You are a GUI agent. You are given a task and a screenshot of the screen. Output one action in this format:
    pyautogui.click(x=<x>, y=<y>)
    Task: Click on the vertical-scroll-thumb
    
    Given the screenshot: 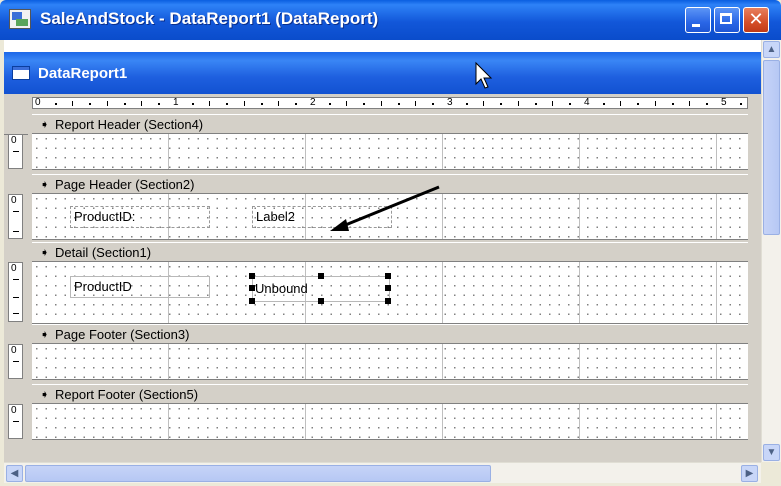 What is the action you would take?
    pyautogui.click(x=771, y=147)
    